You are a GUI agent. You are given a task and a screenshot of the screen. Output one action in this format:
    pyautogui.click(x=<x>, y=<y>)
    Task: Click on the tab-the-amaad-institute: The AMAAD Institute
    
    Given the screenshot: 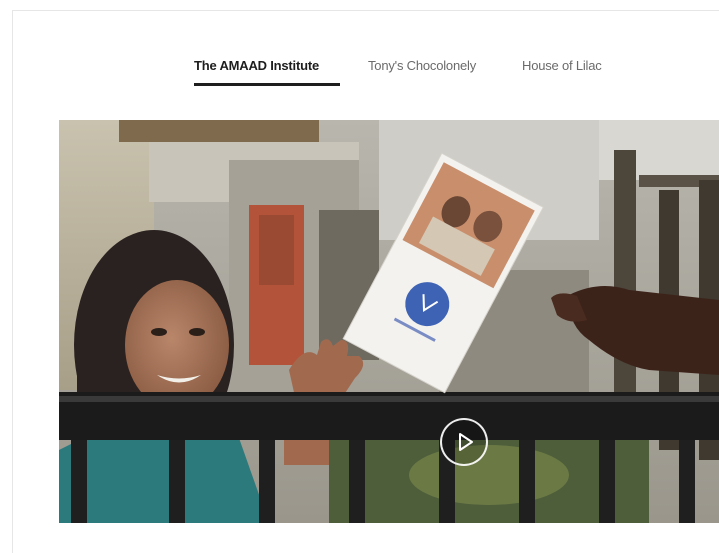 What is the action you would take?
    pyautogui.click(x=267, y=72)
    